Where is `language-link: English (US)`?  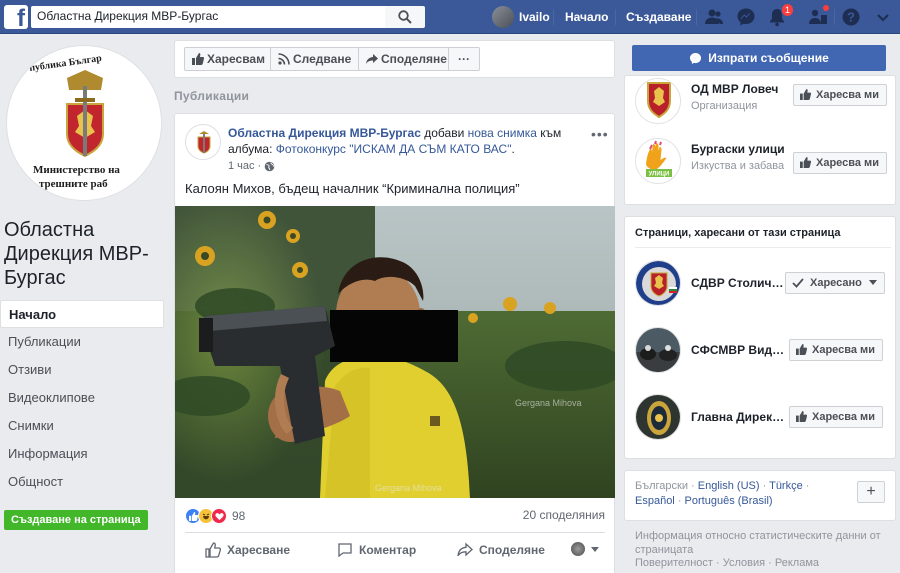 language-link: English (US) is located at coordinates (729, 486).